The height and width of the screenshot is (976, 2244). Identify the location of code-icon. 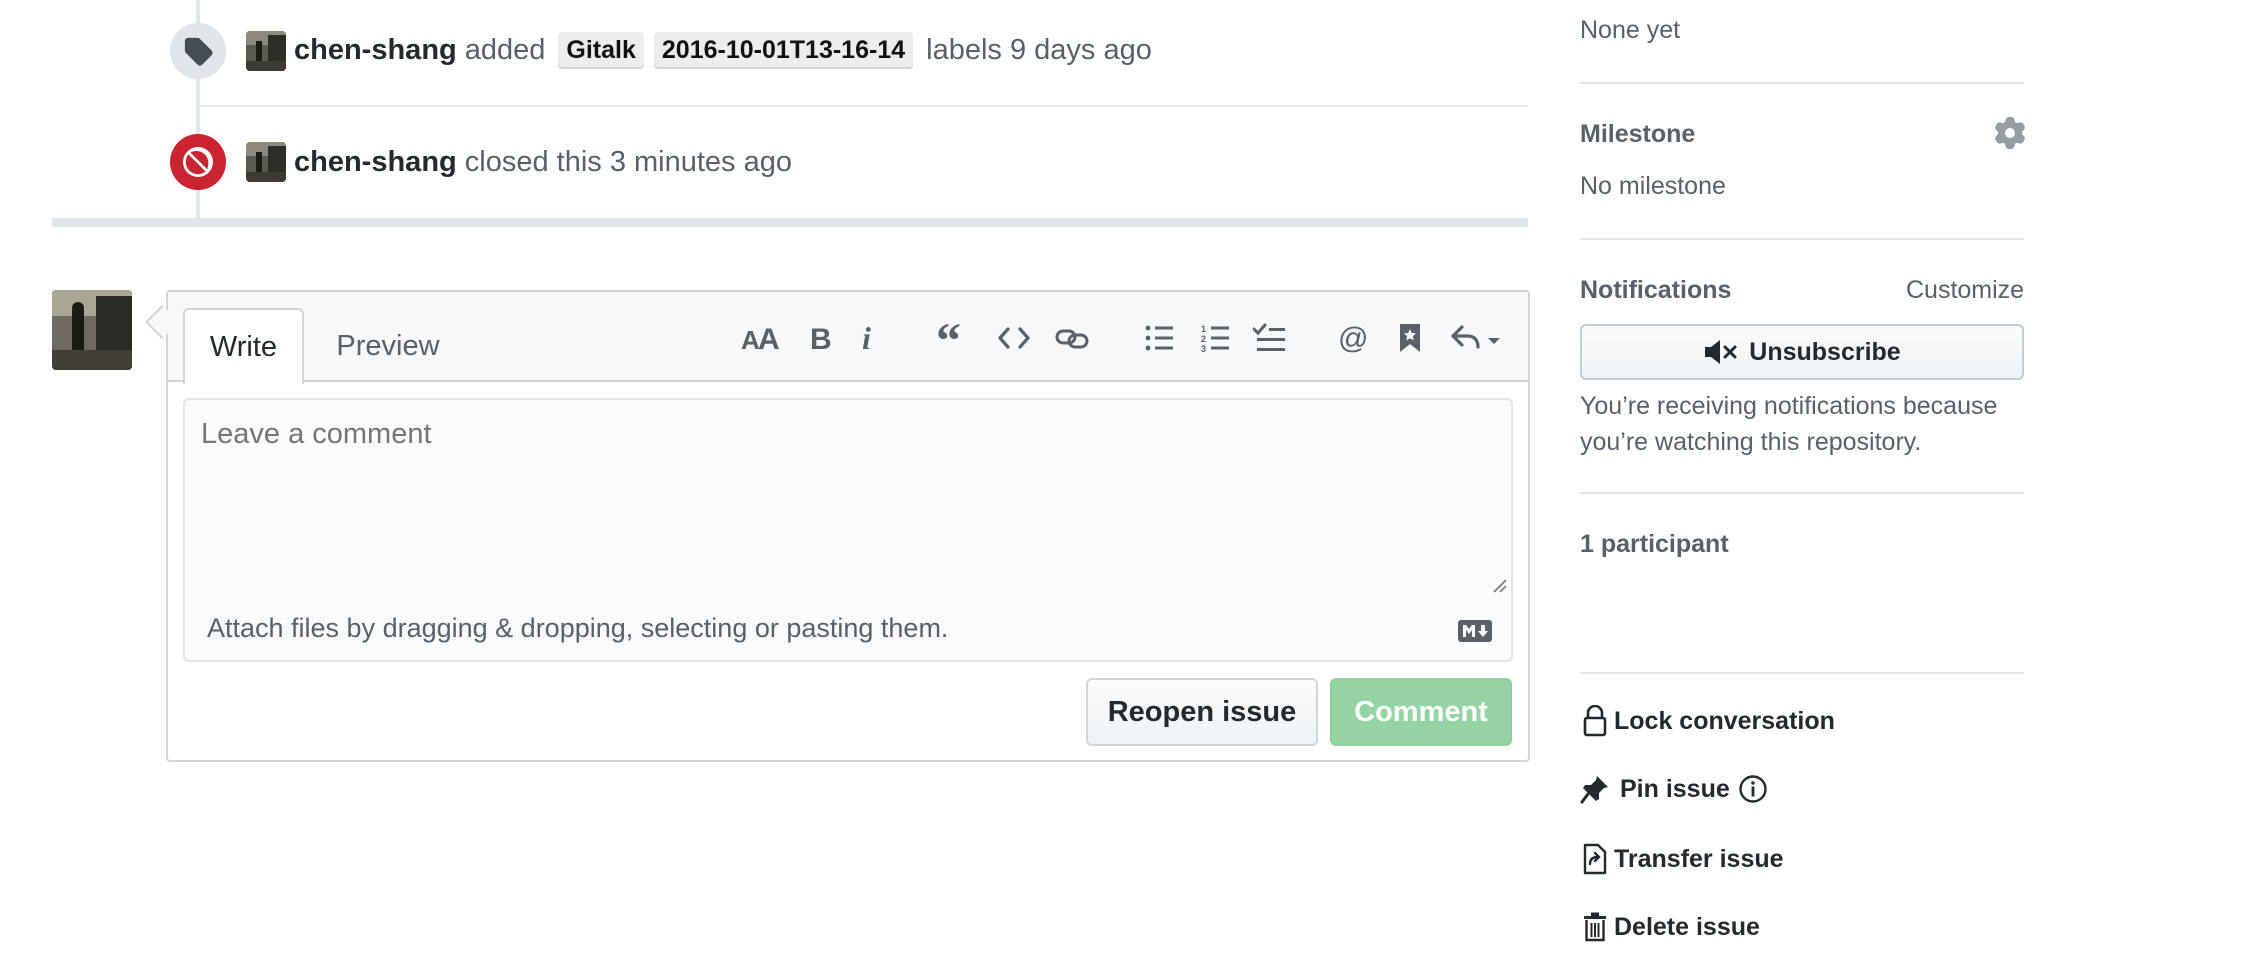
(1014, 338).